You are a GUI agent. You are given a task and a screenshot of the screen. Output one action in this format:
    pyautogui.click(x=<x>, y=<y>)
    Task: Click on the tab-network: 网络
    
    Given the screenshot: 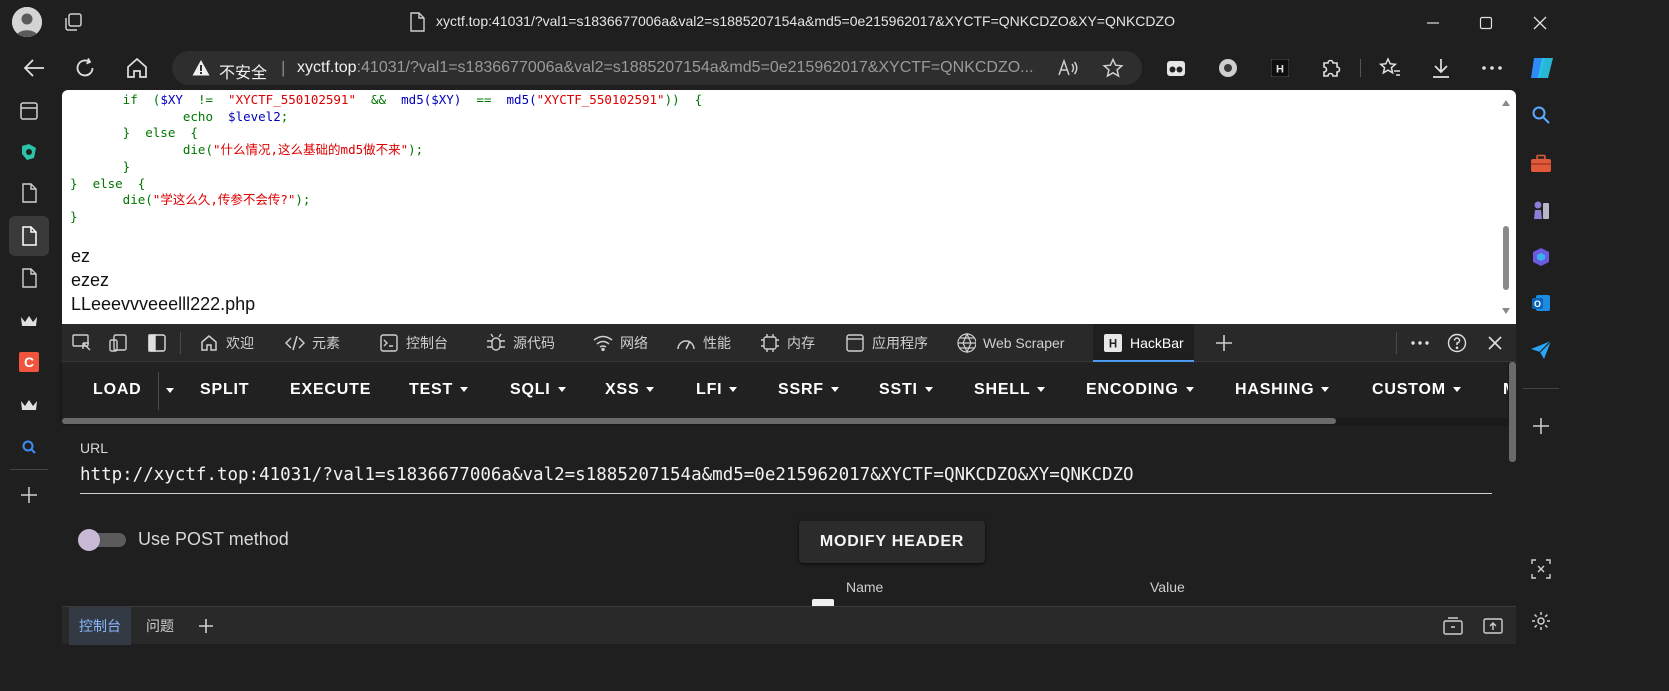 What is the action you would take?
    pyautogui.click(x=620, y=343)
    